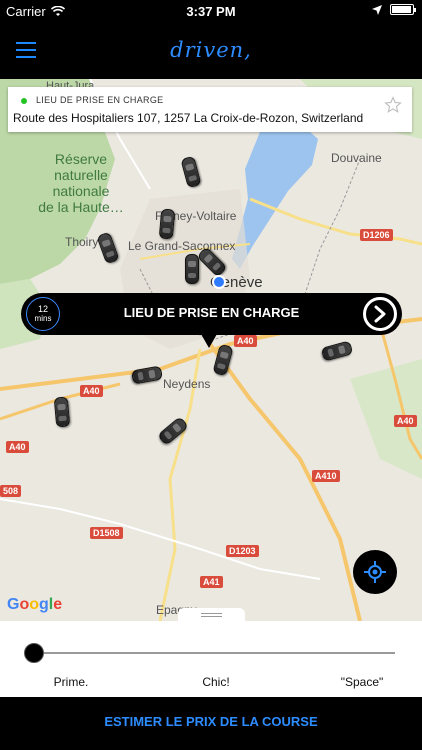 This screenshot has width=422, height=750. What do you see at coordinates (211, 582) in the screenshot?
I see `road-shield-a41: A41` at bounding box center [211, 582].